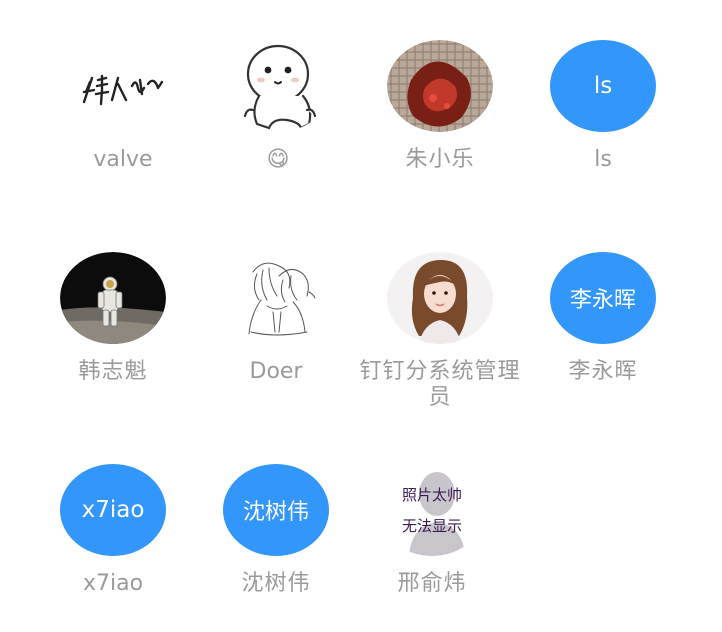 The height and width of the screenshot is (632, 722). I want to click on avatar-text: 李永晖, so click(603, 298).